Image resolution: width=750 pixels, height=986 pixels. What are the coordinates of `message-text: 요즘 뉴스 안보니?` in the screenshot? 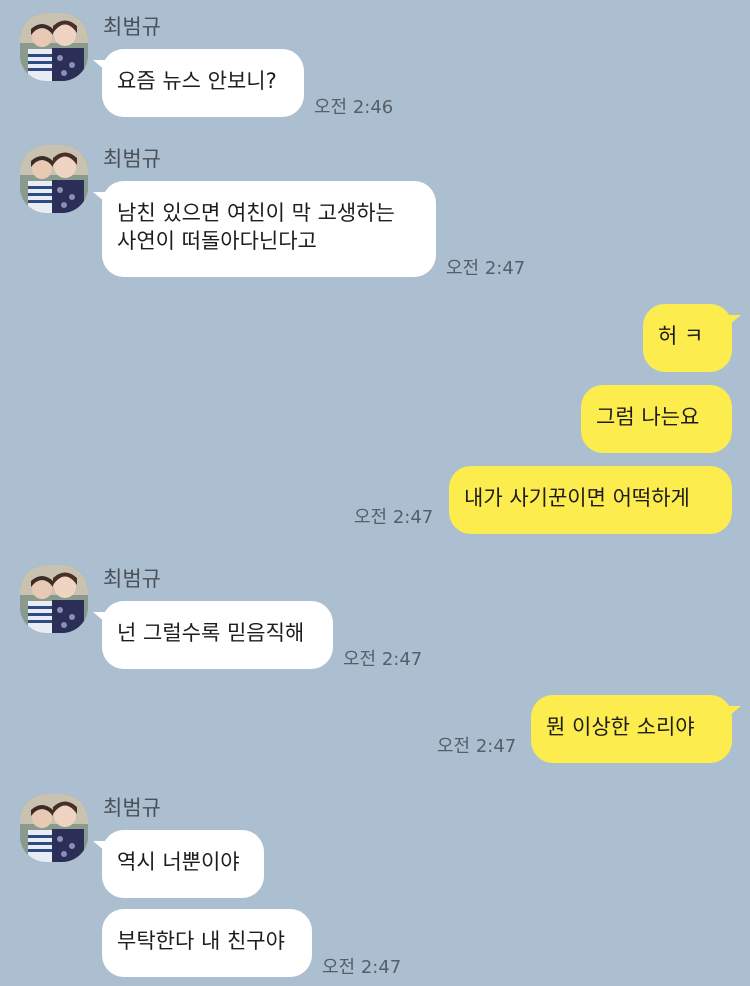 It's located at (197, 81).